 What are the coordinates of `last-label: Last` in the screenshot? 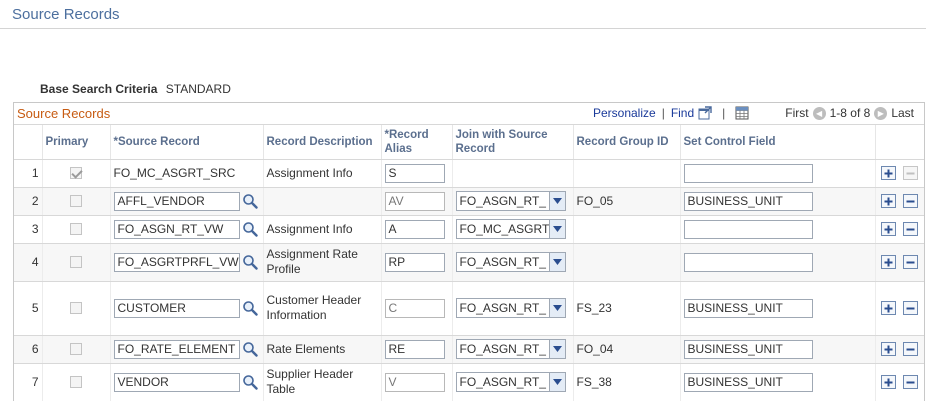 It's located at (902, 113).